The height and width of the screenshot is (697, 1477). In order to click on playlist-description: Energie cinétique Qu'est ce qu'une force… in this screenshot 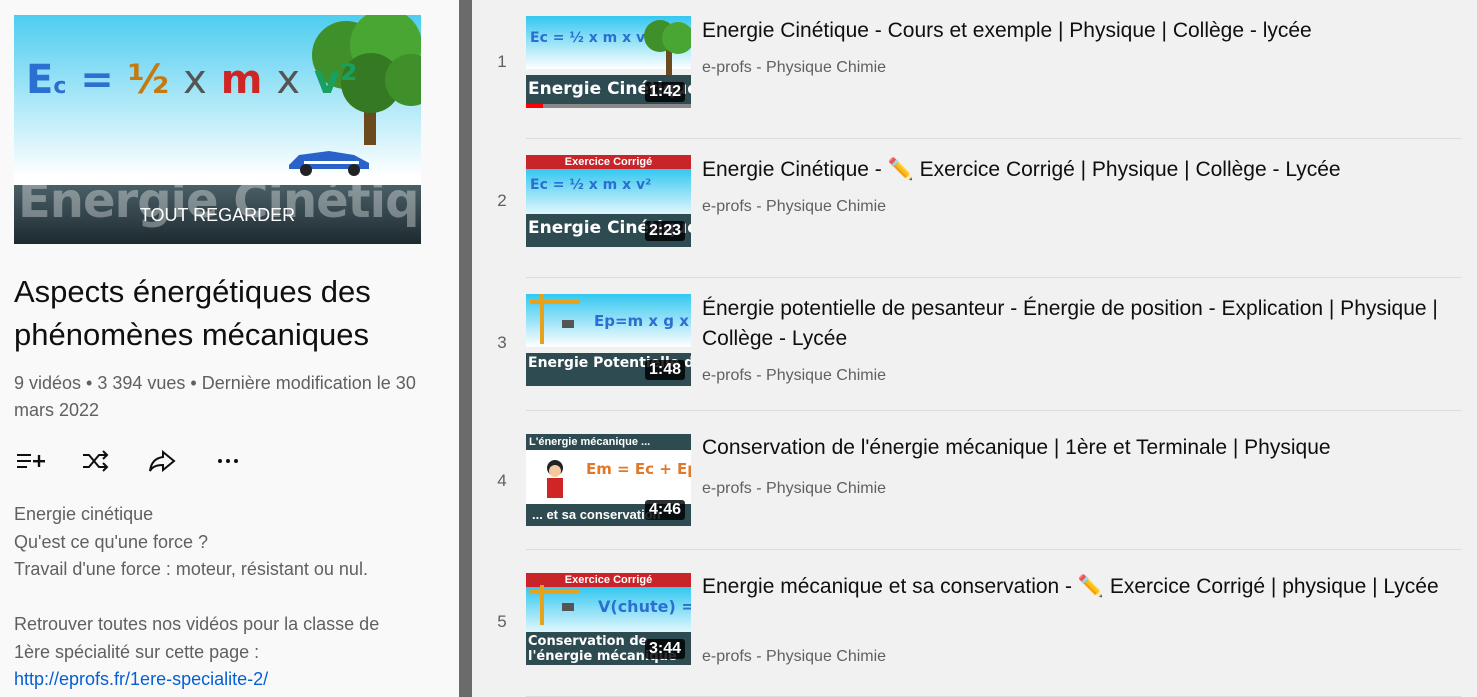, I will do `click(229, 597)`.